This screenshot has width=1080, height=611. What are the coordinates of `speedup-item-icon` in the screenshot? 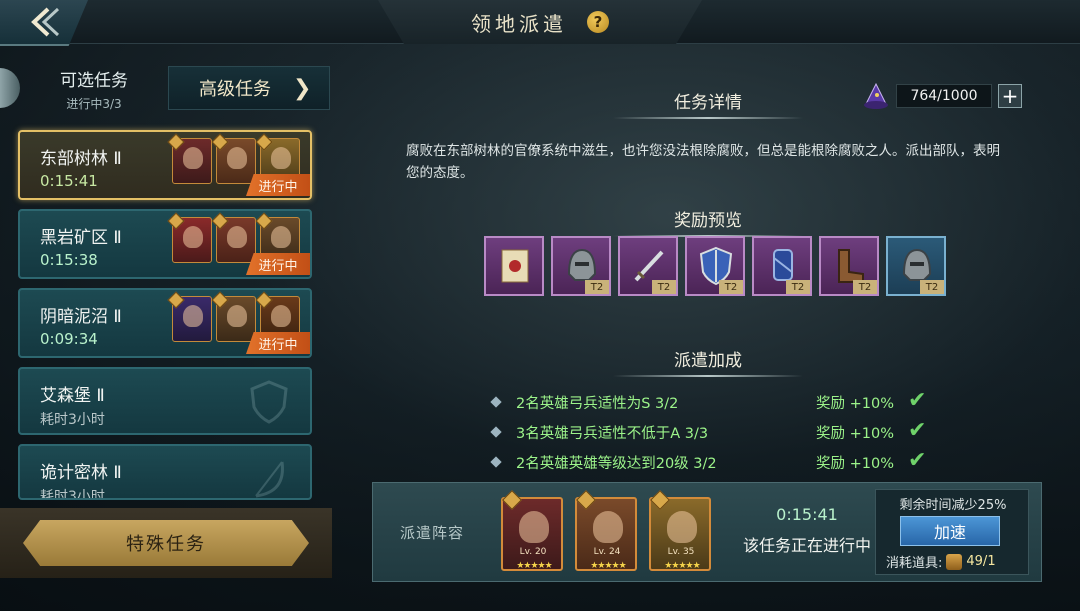 It's located at (954, 561).